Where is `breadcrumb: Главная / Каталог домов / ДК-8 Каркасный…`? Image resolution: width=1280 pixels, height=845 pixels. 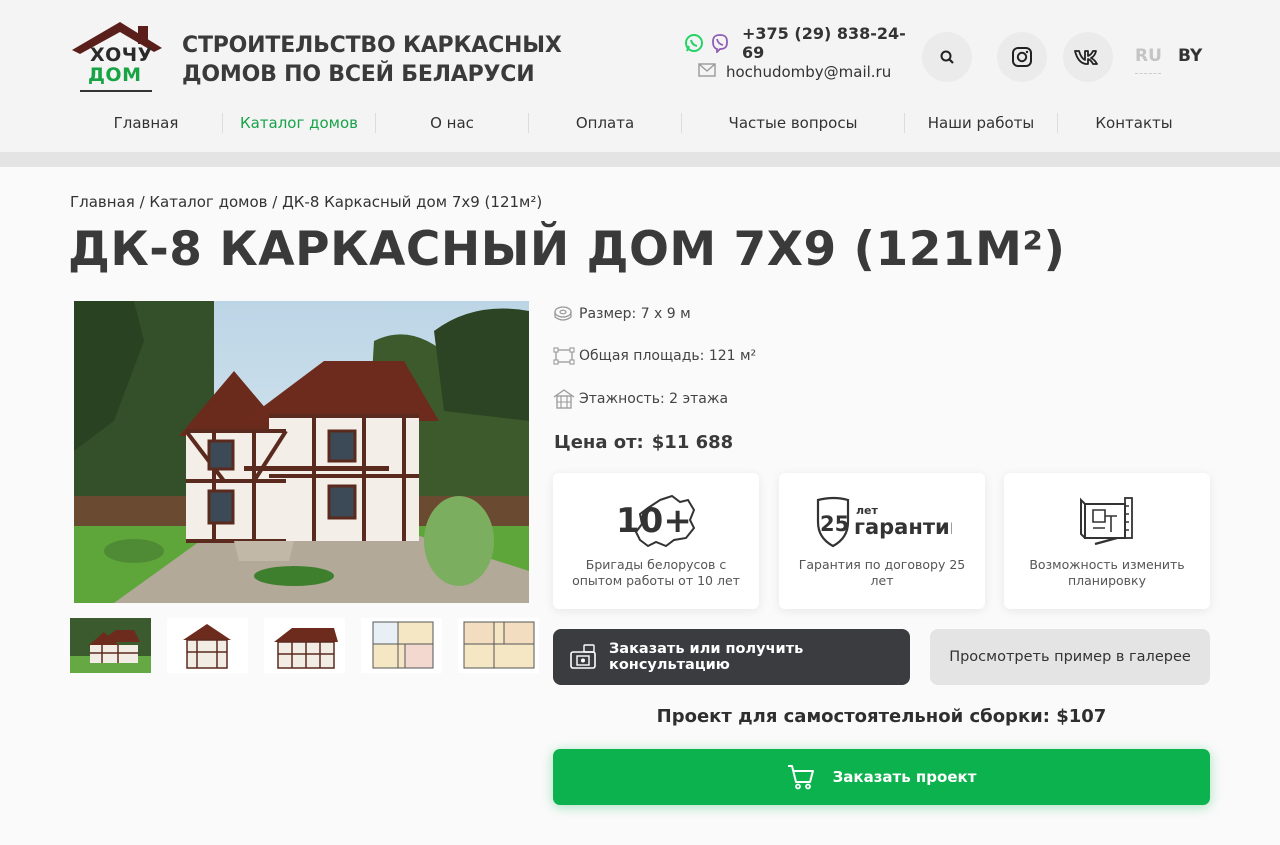 breadcrumb: Главная / Каталог домов / ДК-8 Каркасный… is located at coordinates (306, 202).